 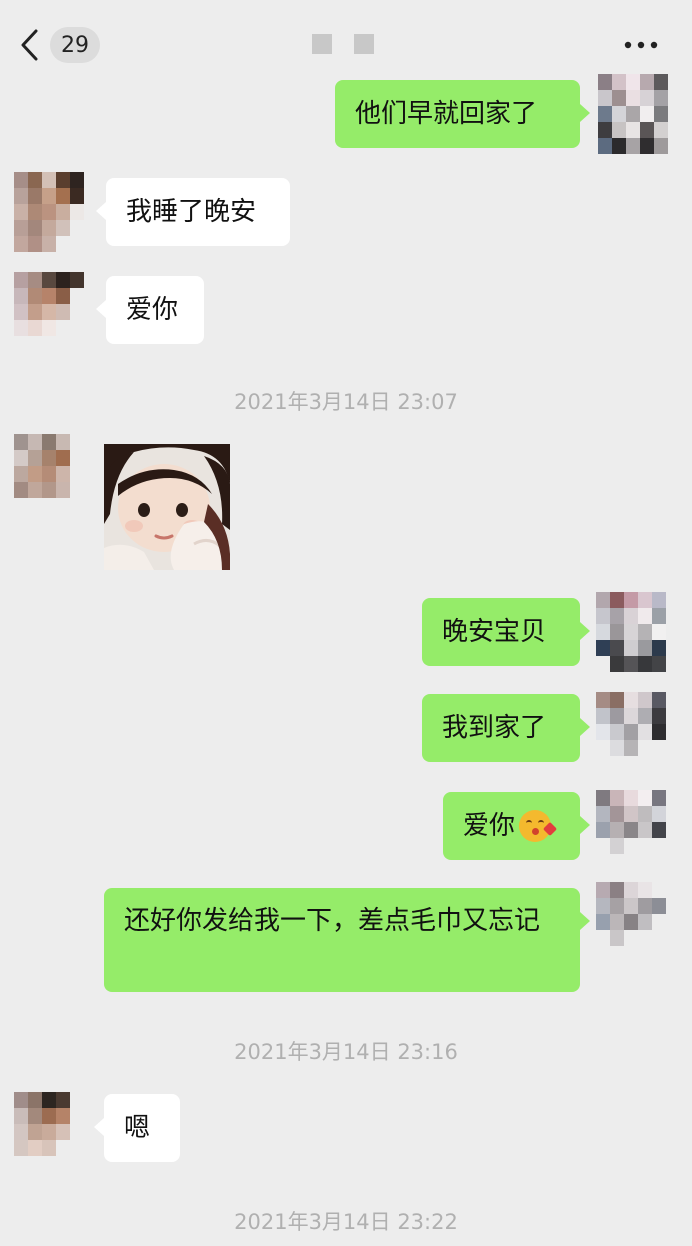 I want to click on message-bubble-outgoing: 爱你, so click(x=516, y=826).